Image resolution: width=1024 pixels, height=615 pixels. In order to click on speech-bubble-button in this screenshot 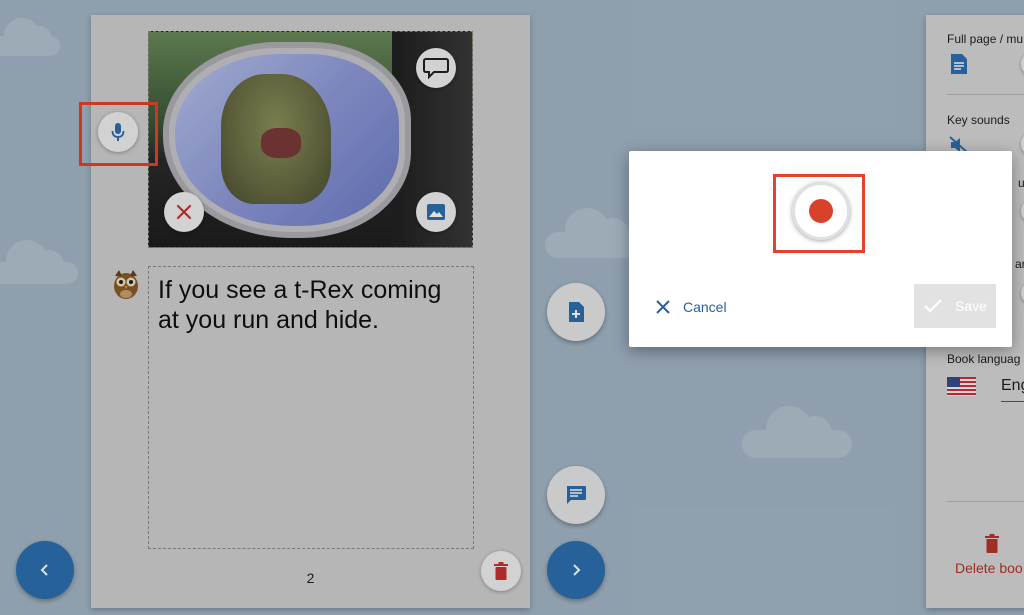, I will do `click(436, 68)`.